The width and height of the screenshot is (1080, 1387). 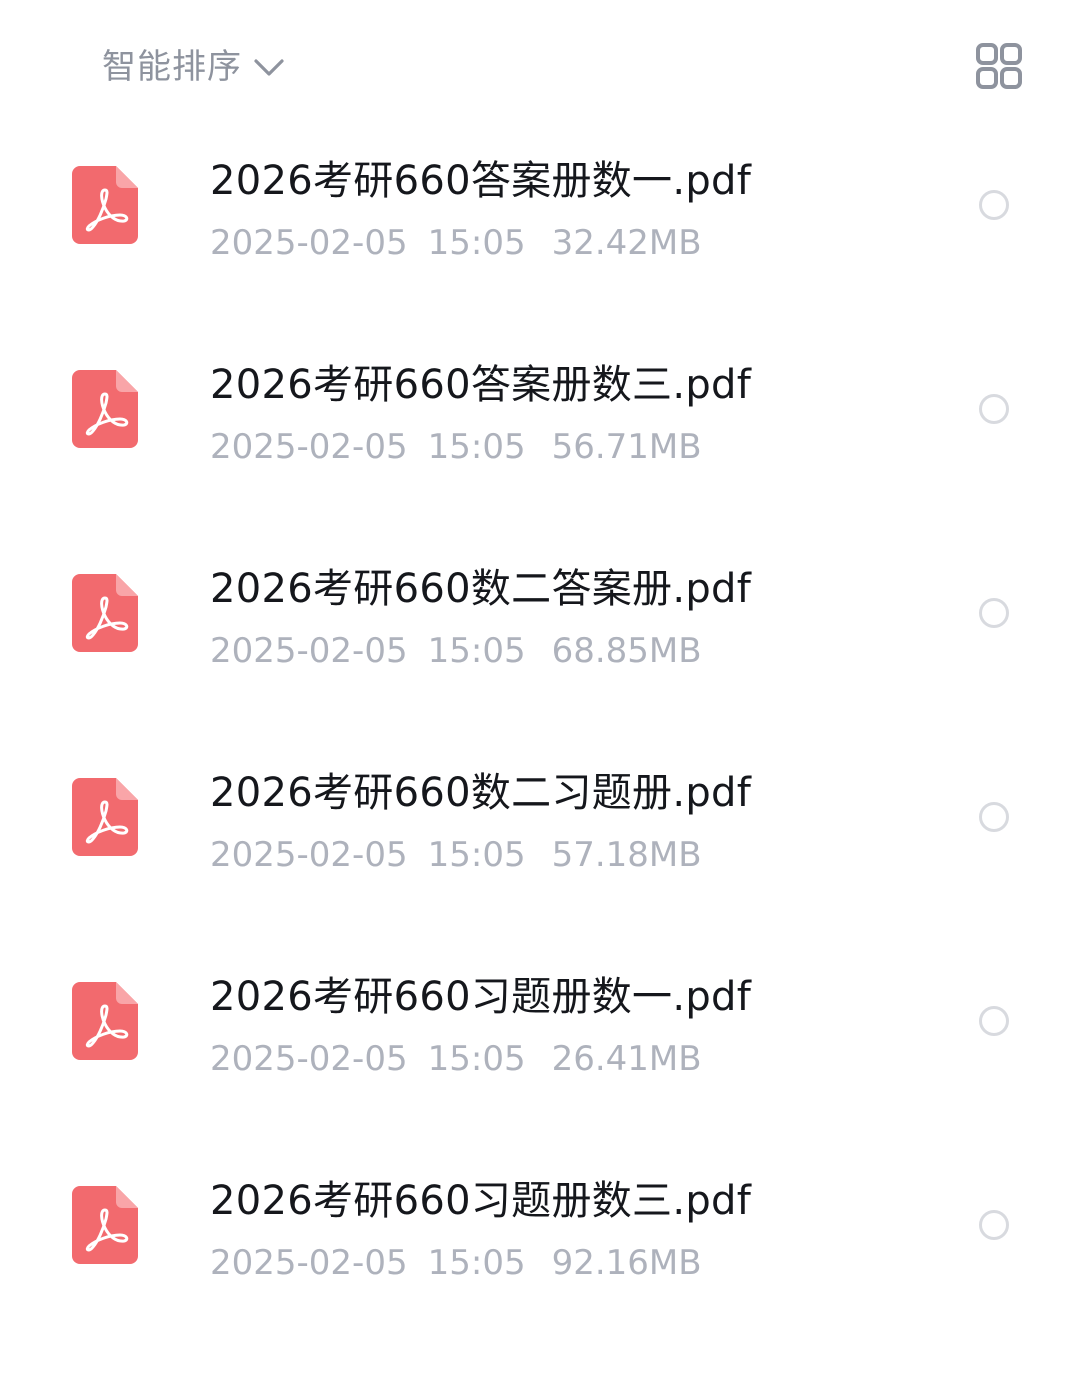 I want to click on file-size: 57.18MB, so click(x=626, y=855).